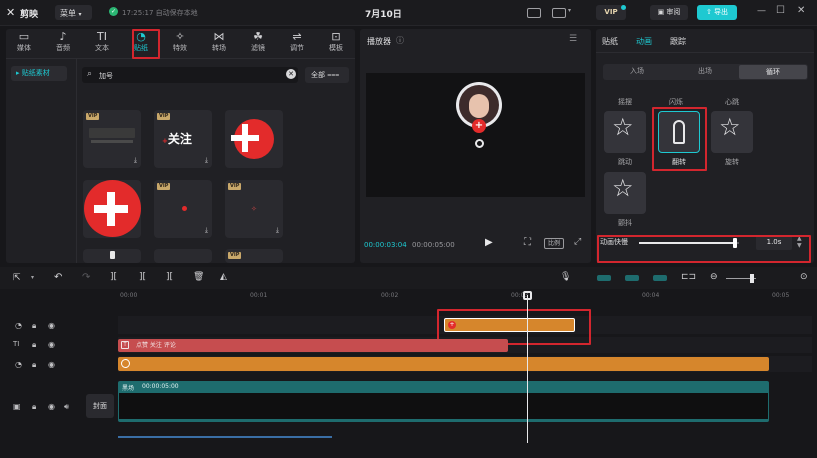 The image size is (817, 458). Describe the element at coordinates (142, 277) in the screenshot. I see `trim-left-icon: ][` at that location.